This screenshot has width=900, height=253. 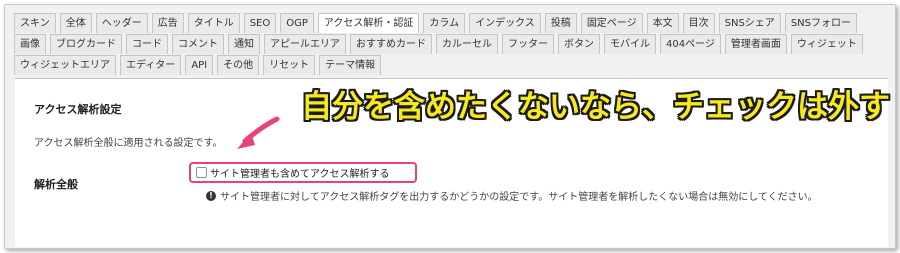 I want to click on tab: エディター, so click(x=151, y=65).